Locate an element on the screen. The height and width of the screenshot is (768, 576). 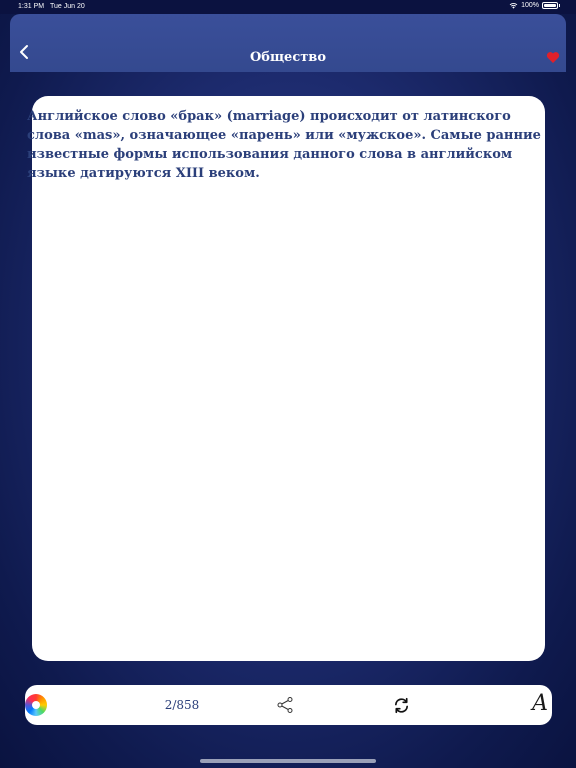
color-wheel-icon is located at coordinates (36, 705).